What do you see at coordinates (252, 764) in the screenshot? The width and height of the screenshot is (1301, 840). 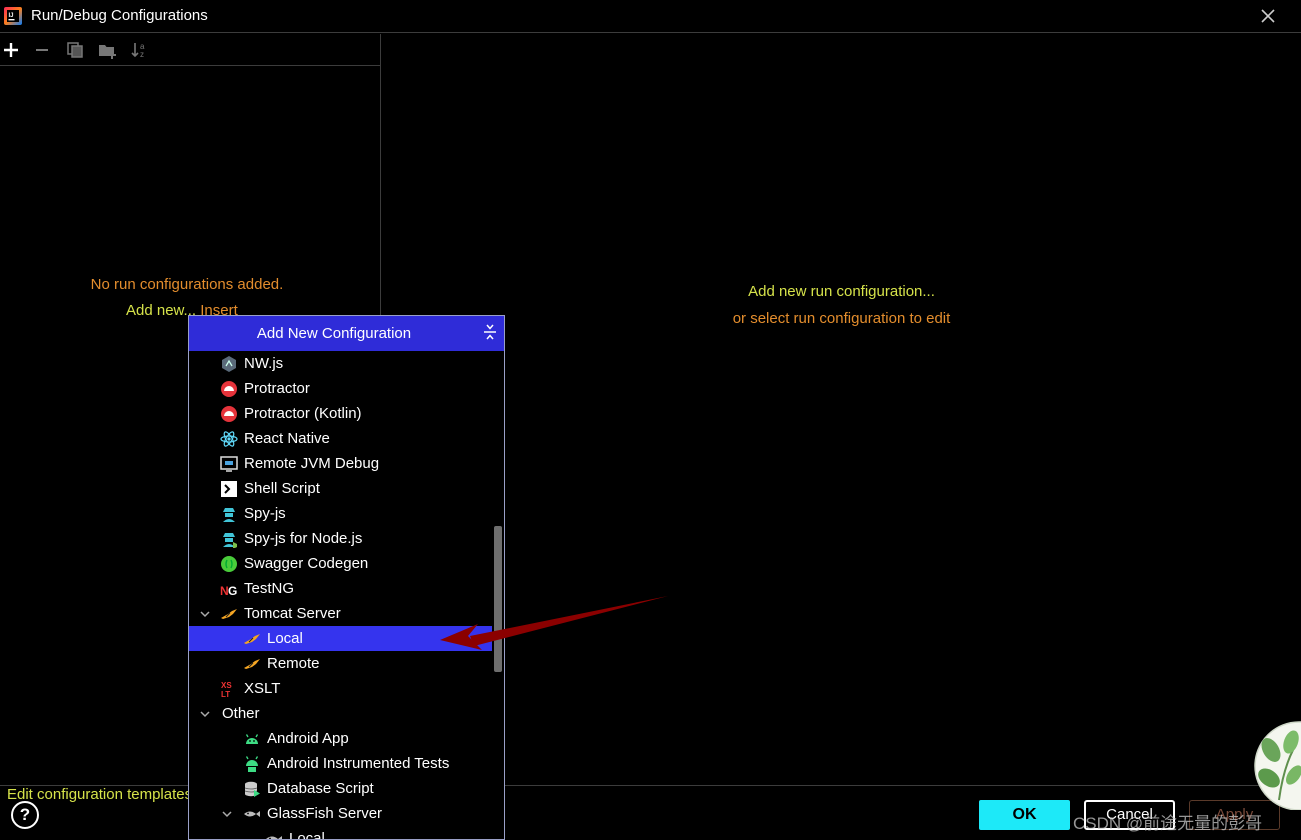 I see `android-test-icon` at bounding box center [252, 764].